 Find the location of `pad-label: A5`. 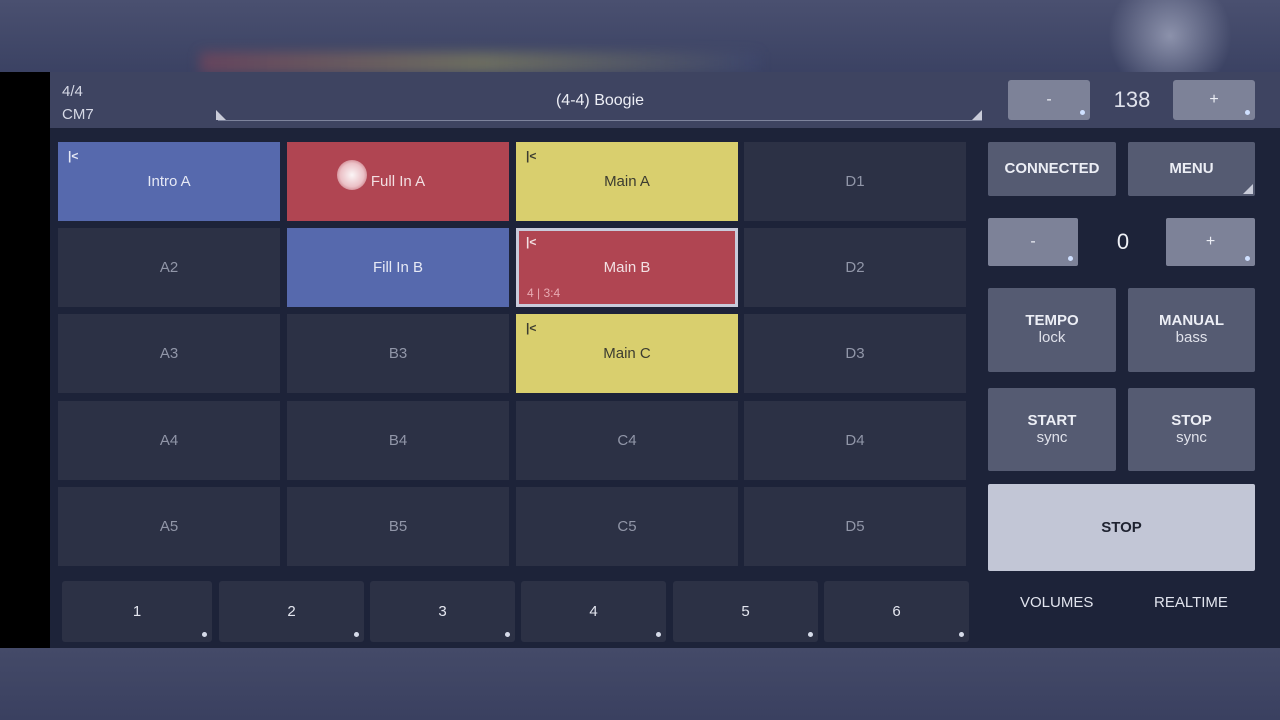

pad-label: A5 is located at coordinates (169, 526).